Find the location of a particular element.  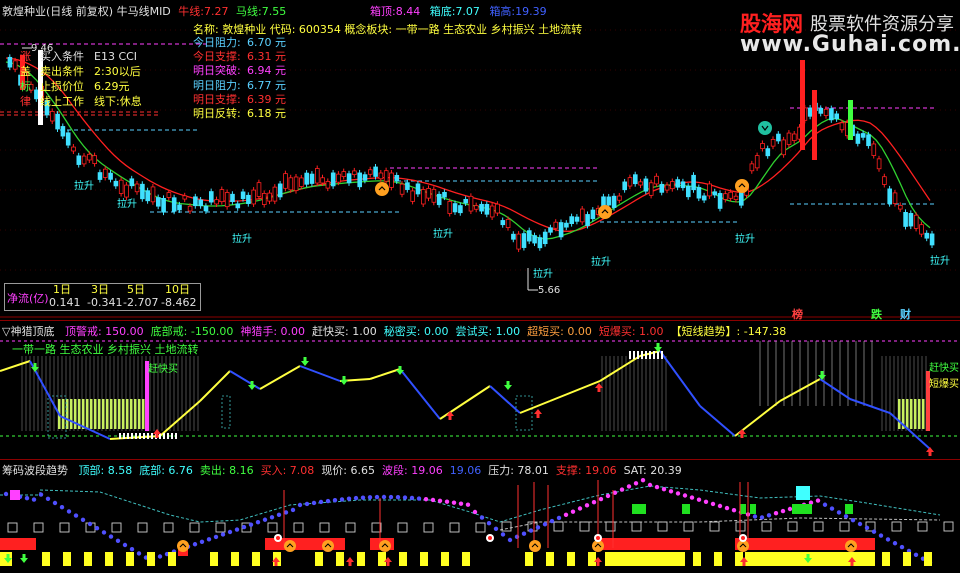

price-level-value: 6.18 元 is located at coordinates (266, 113).